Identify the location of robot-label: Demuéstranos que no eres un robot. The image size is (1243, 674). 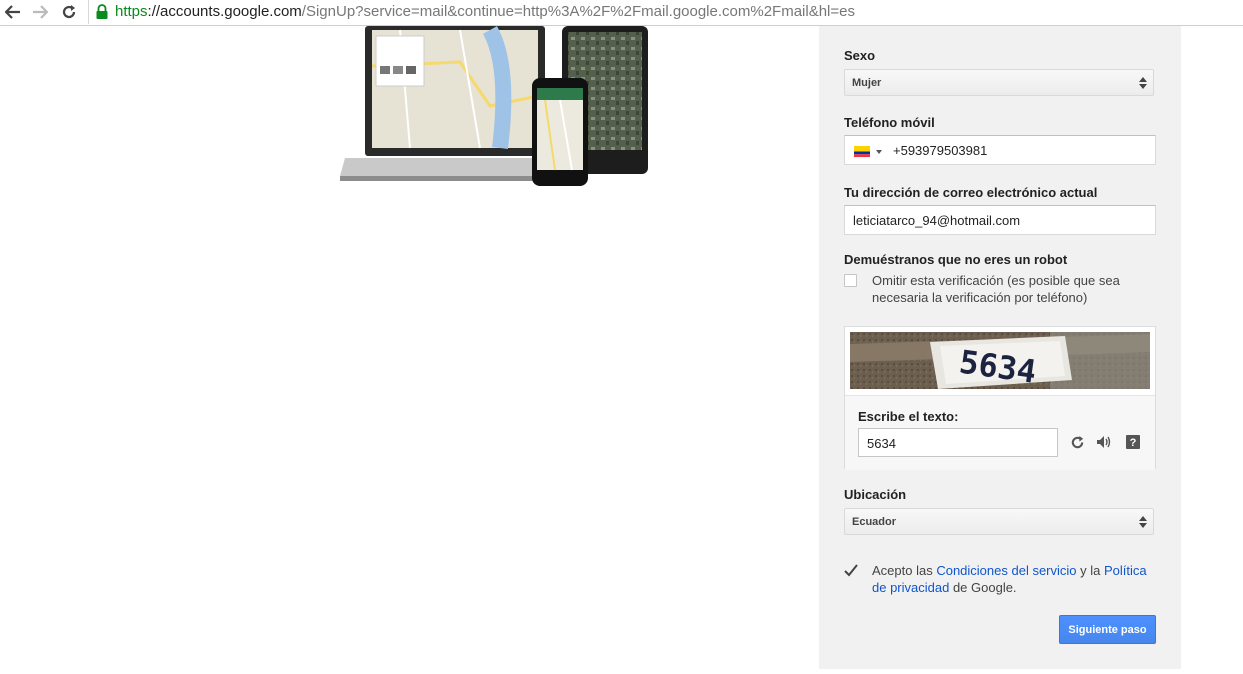
(956, 259).